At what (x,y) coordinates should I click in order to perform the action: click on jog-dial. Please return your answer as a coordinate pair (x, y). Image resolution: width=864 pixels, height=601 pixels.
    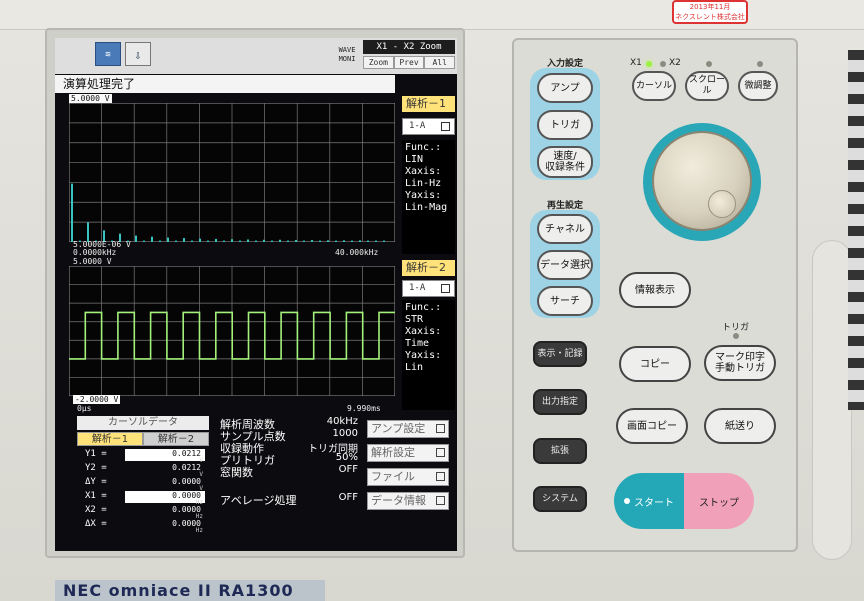
    Looking at the image, I should click on (702, 181).